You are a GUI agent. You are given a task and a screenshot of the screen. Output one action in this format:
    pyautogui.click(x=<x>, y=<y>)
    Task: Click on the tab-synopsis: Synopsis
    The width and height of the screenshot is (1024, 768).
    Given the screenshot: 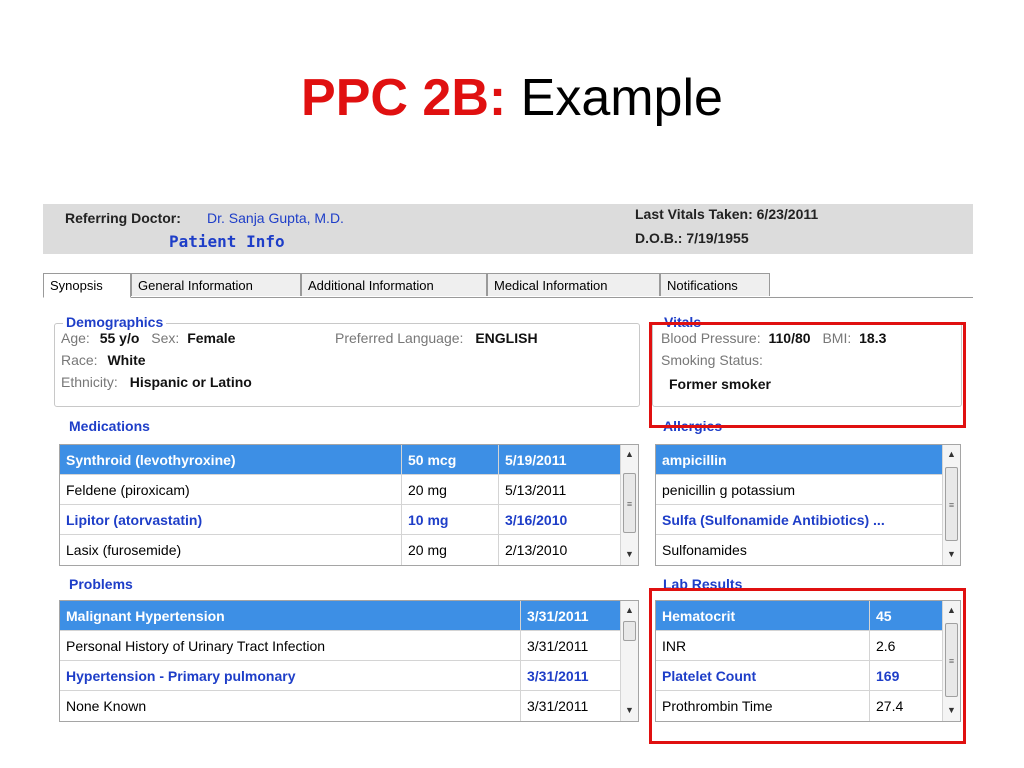 What is the action you would take?
    pyautogui.click(x=87, y=285)
    